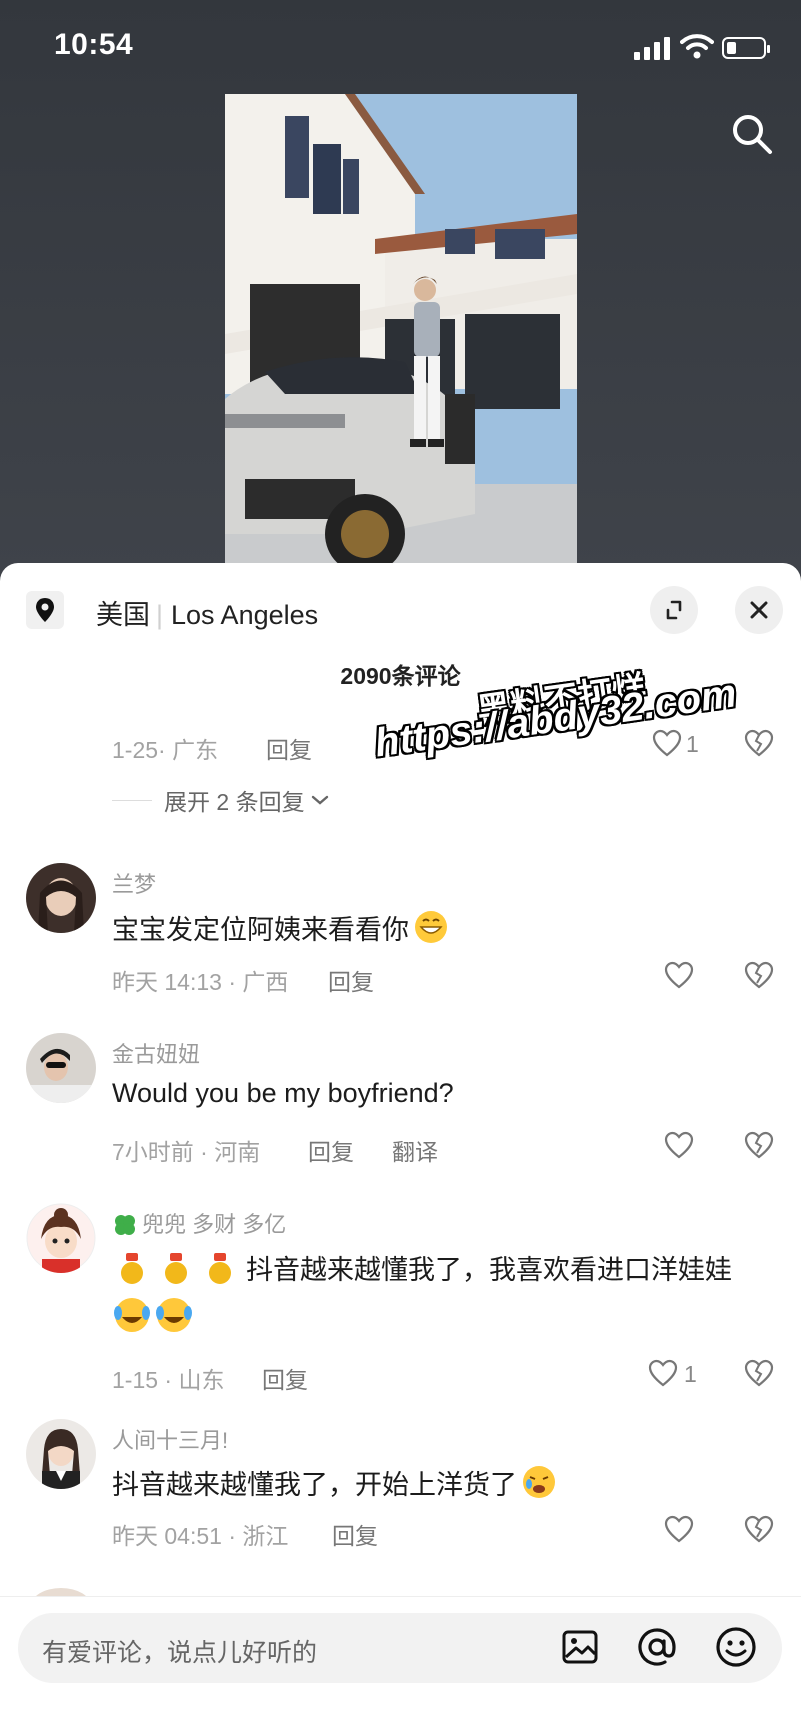  I want to click on search-icon, so click(752, 134).